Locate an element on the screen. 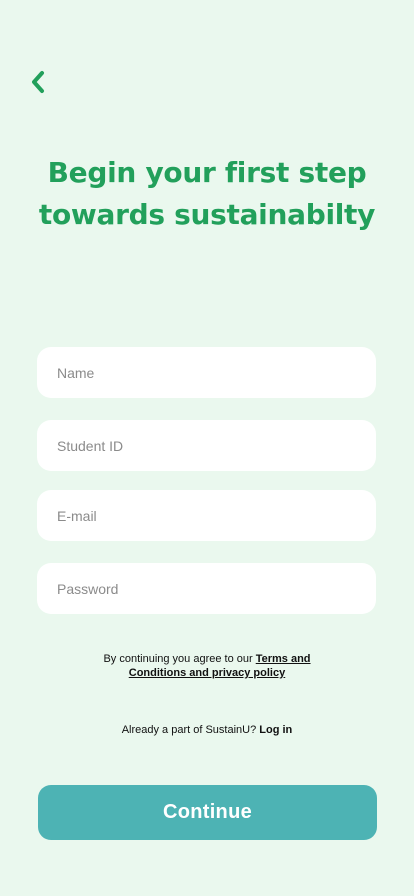  terms-prefix: By continuing you agree to our is located at coordinates (179, 659).